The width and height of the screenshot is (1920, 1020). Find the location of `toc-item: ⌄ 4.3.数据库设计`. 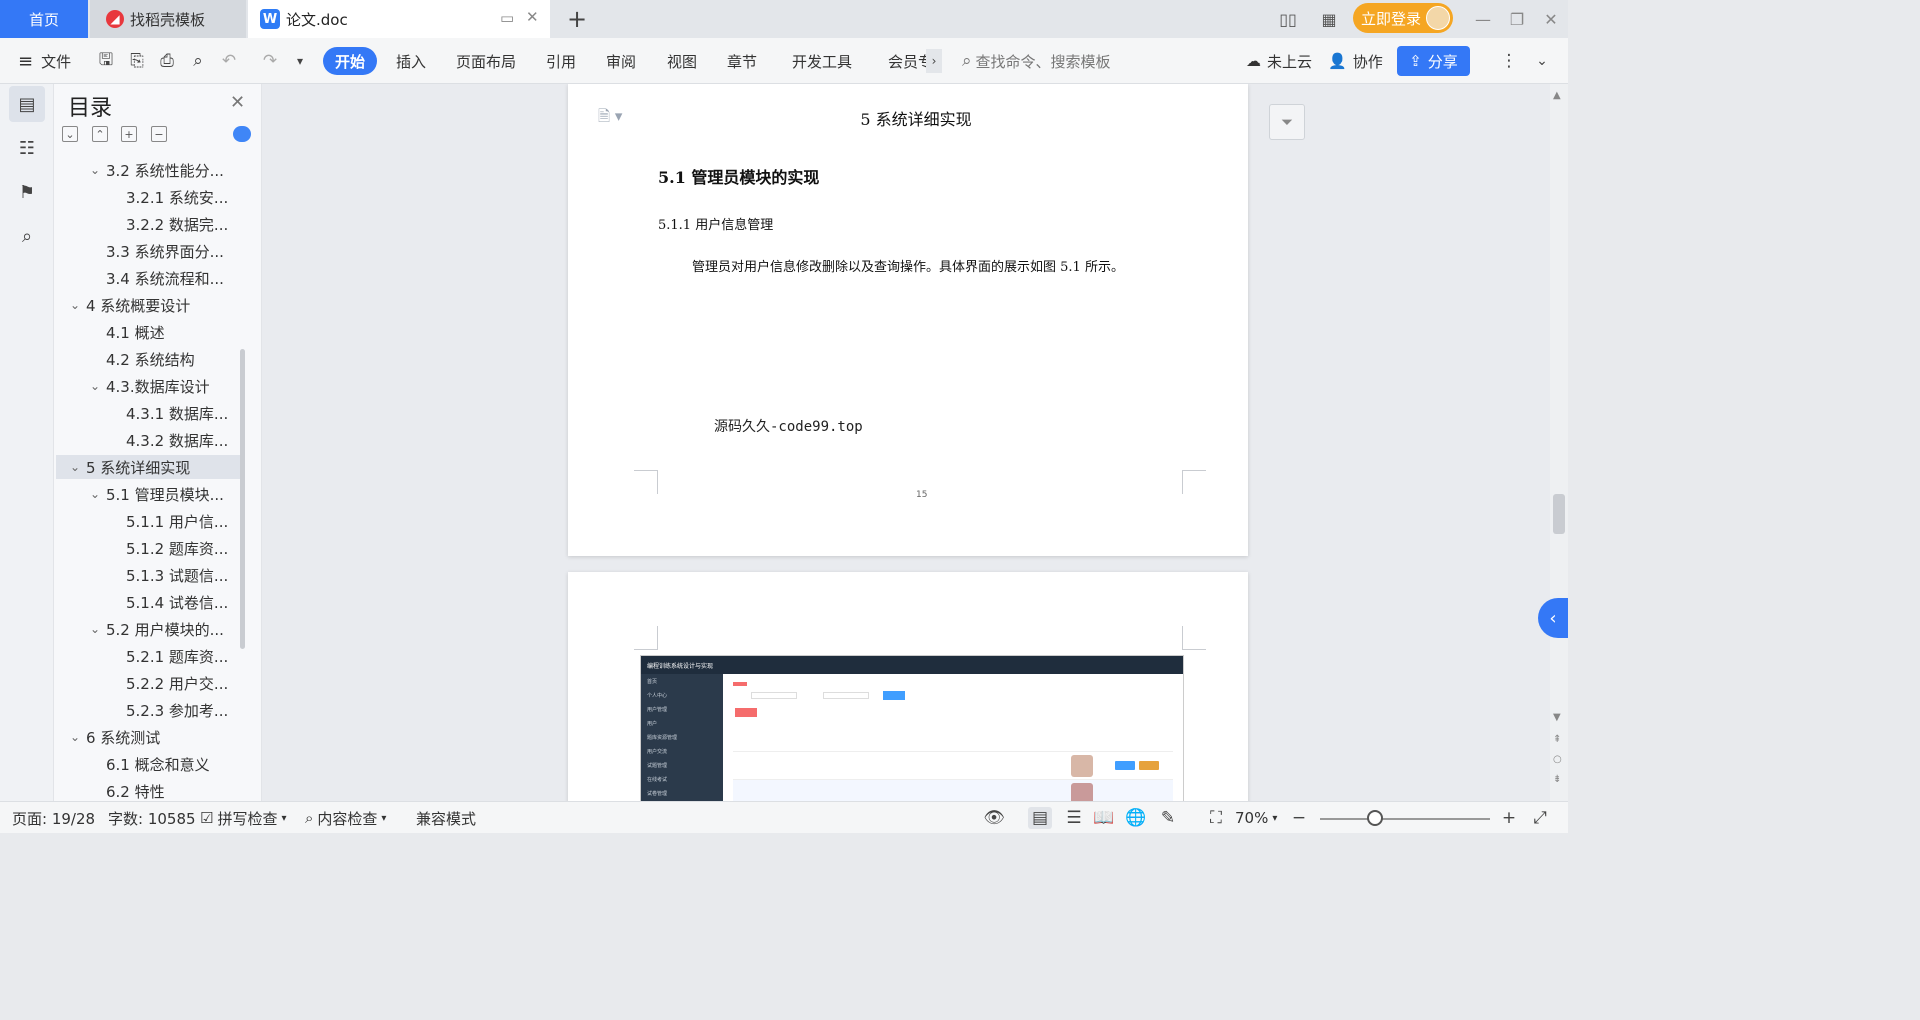

toc-item: ⌄ 4.3.数据库设计 is located at coordinates (148, 386).